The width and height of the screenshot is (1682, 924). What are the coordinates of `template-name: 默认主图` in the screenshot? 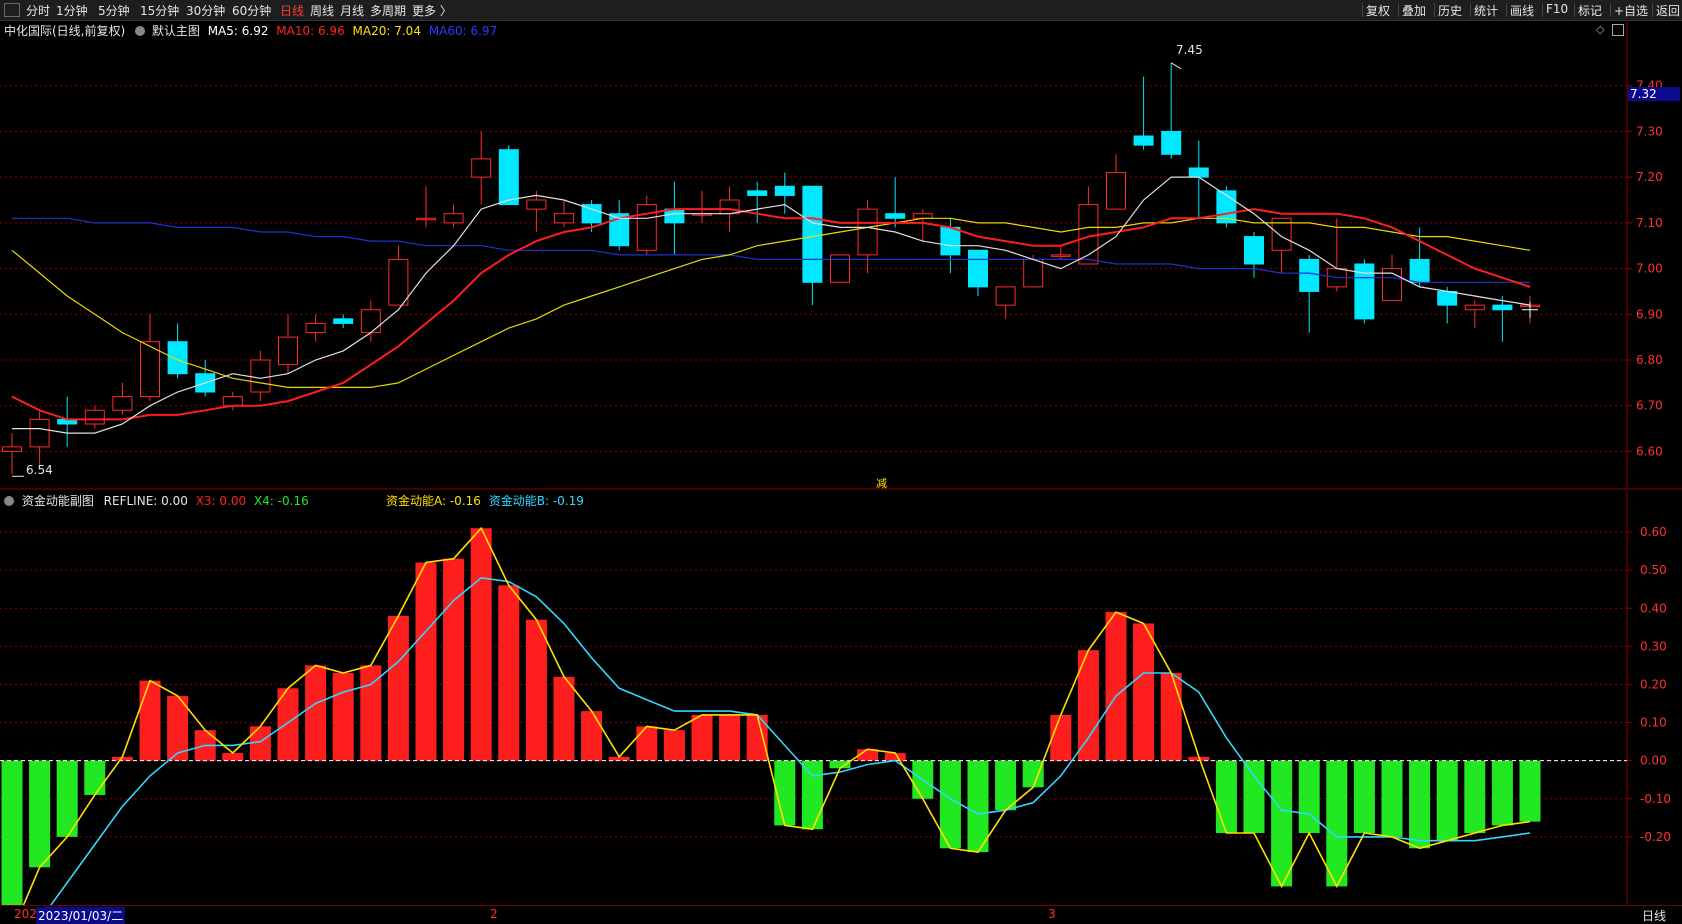 It's located at (176, 31).